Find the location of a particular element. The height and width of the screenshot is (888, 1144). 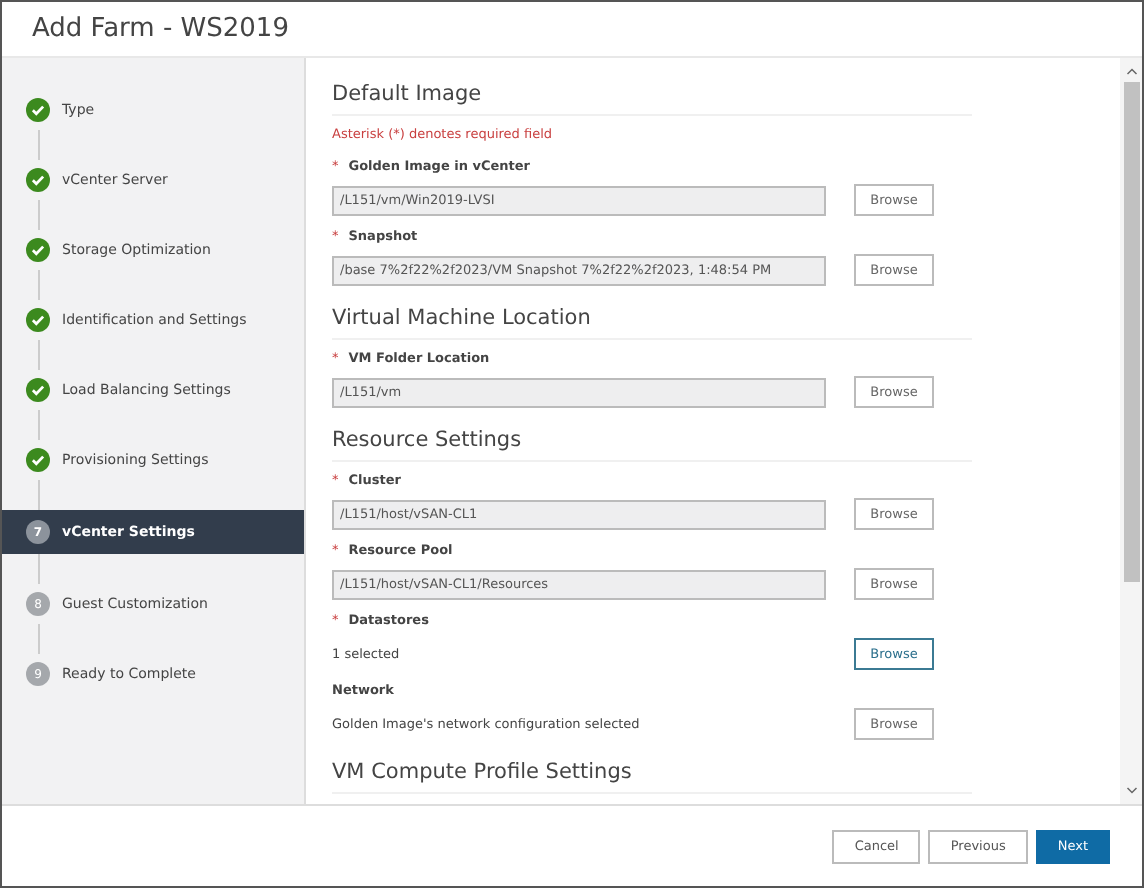

section-heading: Default Image is located at coordinates (652, 99).